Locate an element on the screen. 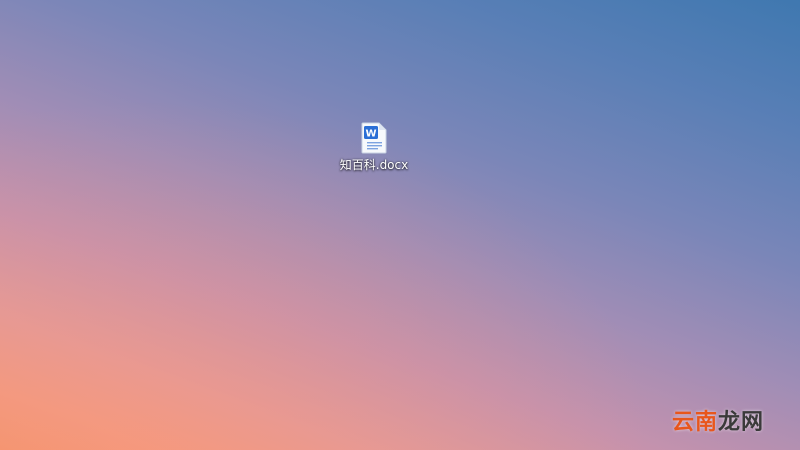 Image resolution: width=800 pixels, height=450 pixels. desktop-icon-label: 知百科.docx is located at coordinates (374, 165).